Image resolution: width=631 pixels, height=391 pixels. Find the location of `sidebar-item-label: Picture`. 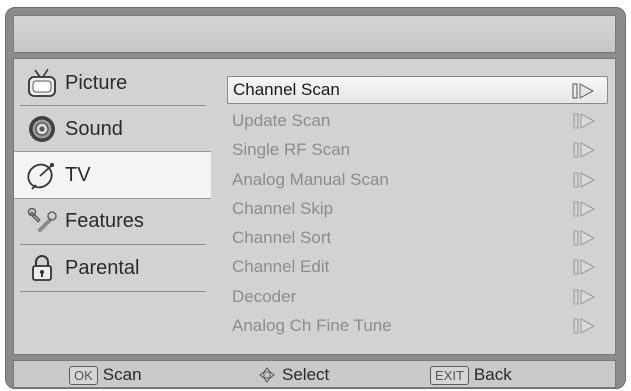

sidebar-item-label: Picture is located at coordinates (96, 82).